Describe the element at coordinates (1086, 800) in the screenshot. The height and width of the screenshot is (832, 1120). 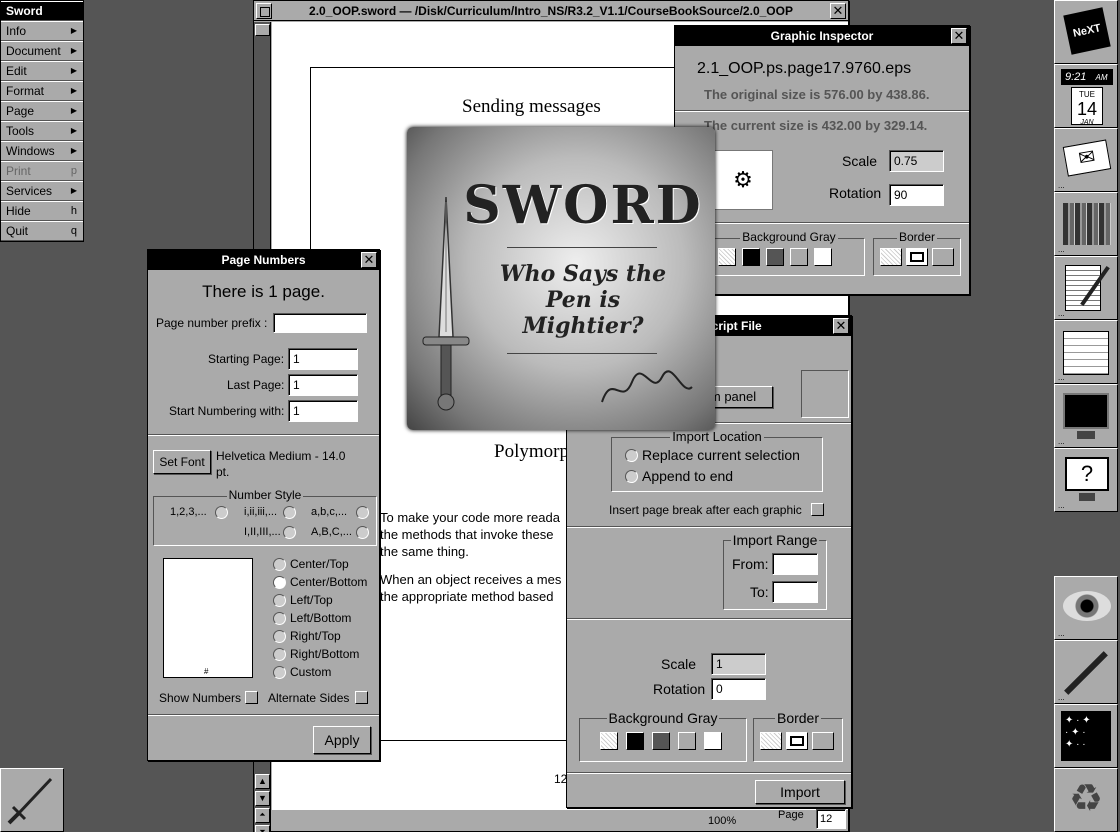
I see `recycler-tile: ♻` at that location.